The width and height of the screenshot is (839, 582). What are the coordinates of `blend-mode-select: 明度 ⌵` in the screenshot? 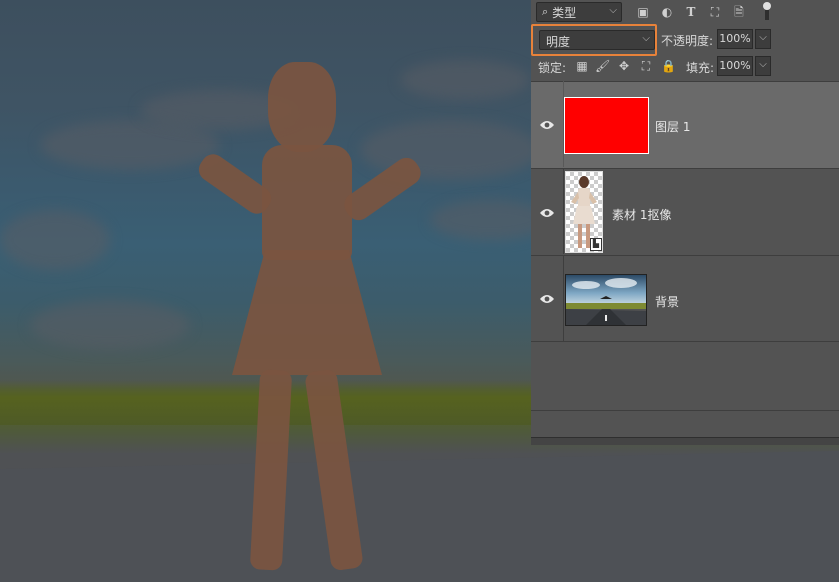 It's located at (597, 40).